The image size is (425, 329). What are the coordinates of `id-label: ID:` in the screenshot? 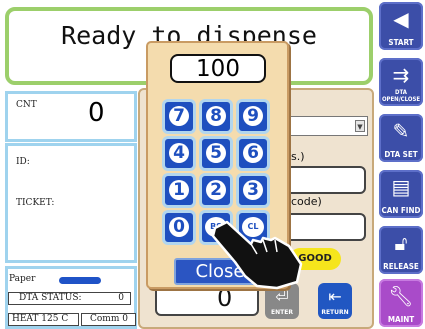 It's located at (23, 162).